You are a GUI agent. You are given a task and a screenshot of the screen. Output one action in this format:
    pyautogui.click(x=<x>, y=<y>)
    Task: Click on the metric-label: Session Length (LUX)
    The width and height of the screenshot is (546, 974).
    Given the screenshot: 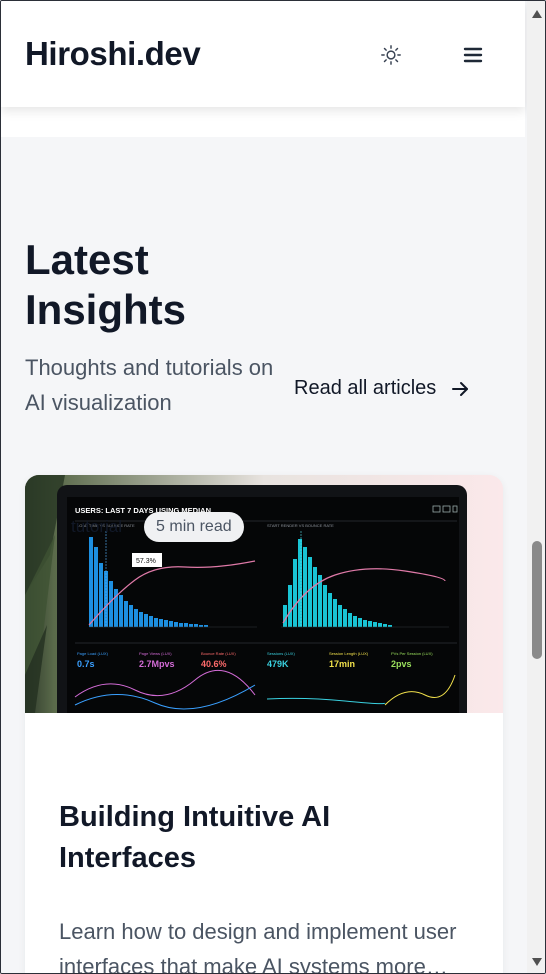 What is the action you would take?
    pyautogui.click(x=349, y=653)
    